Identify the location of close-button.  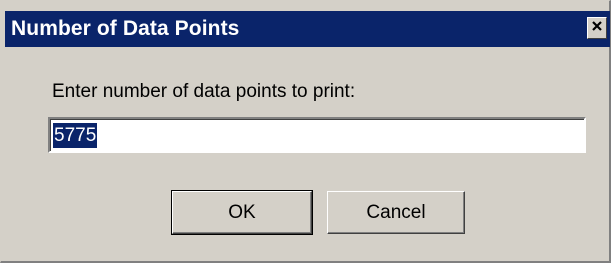
(597, 28).